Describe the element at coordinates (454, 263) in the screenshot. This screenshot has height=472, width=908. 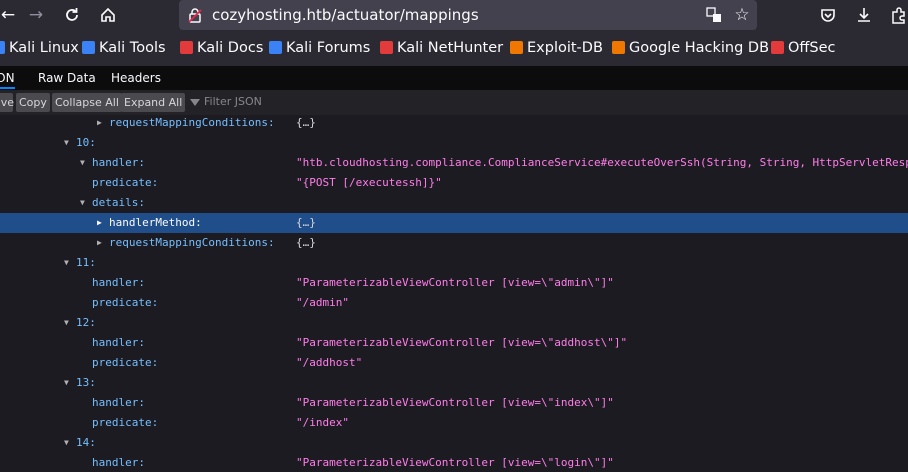
I see `json-row: ▼ 11:` at that location.